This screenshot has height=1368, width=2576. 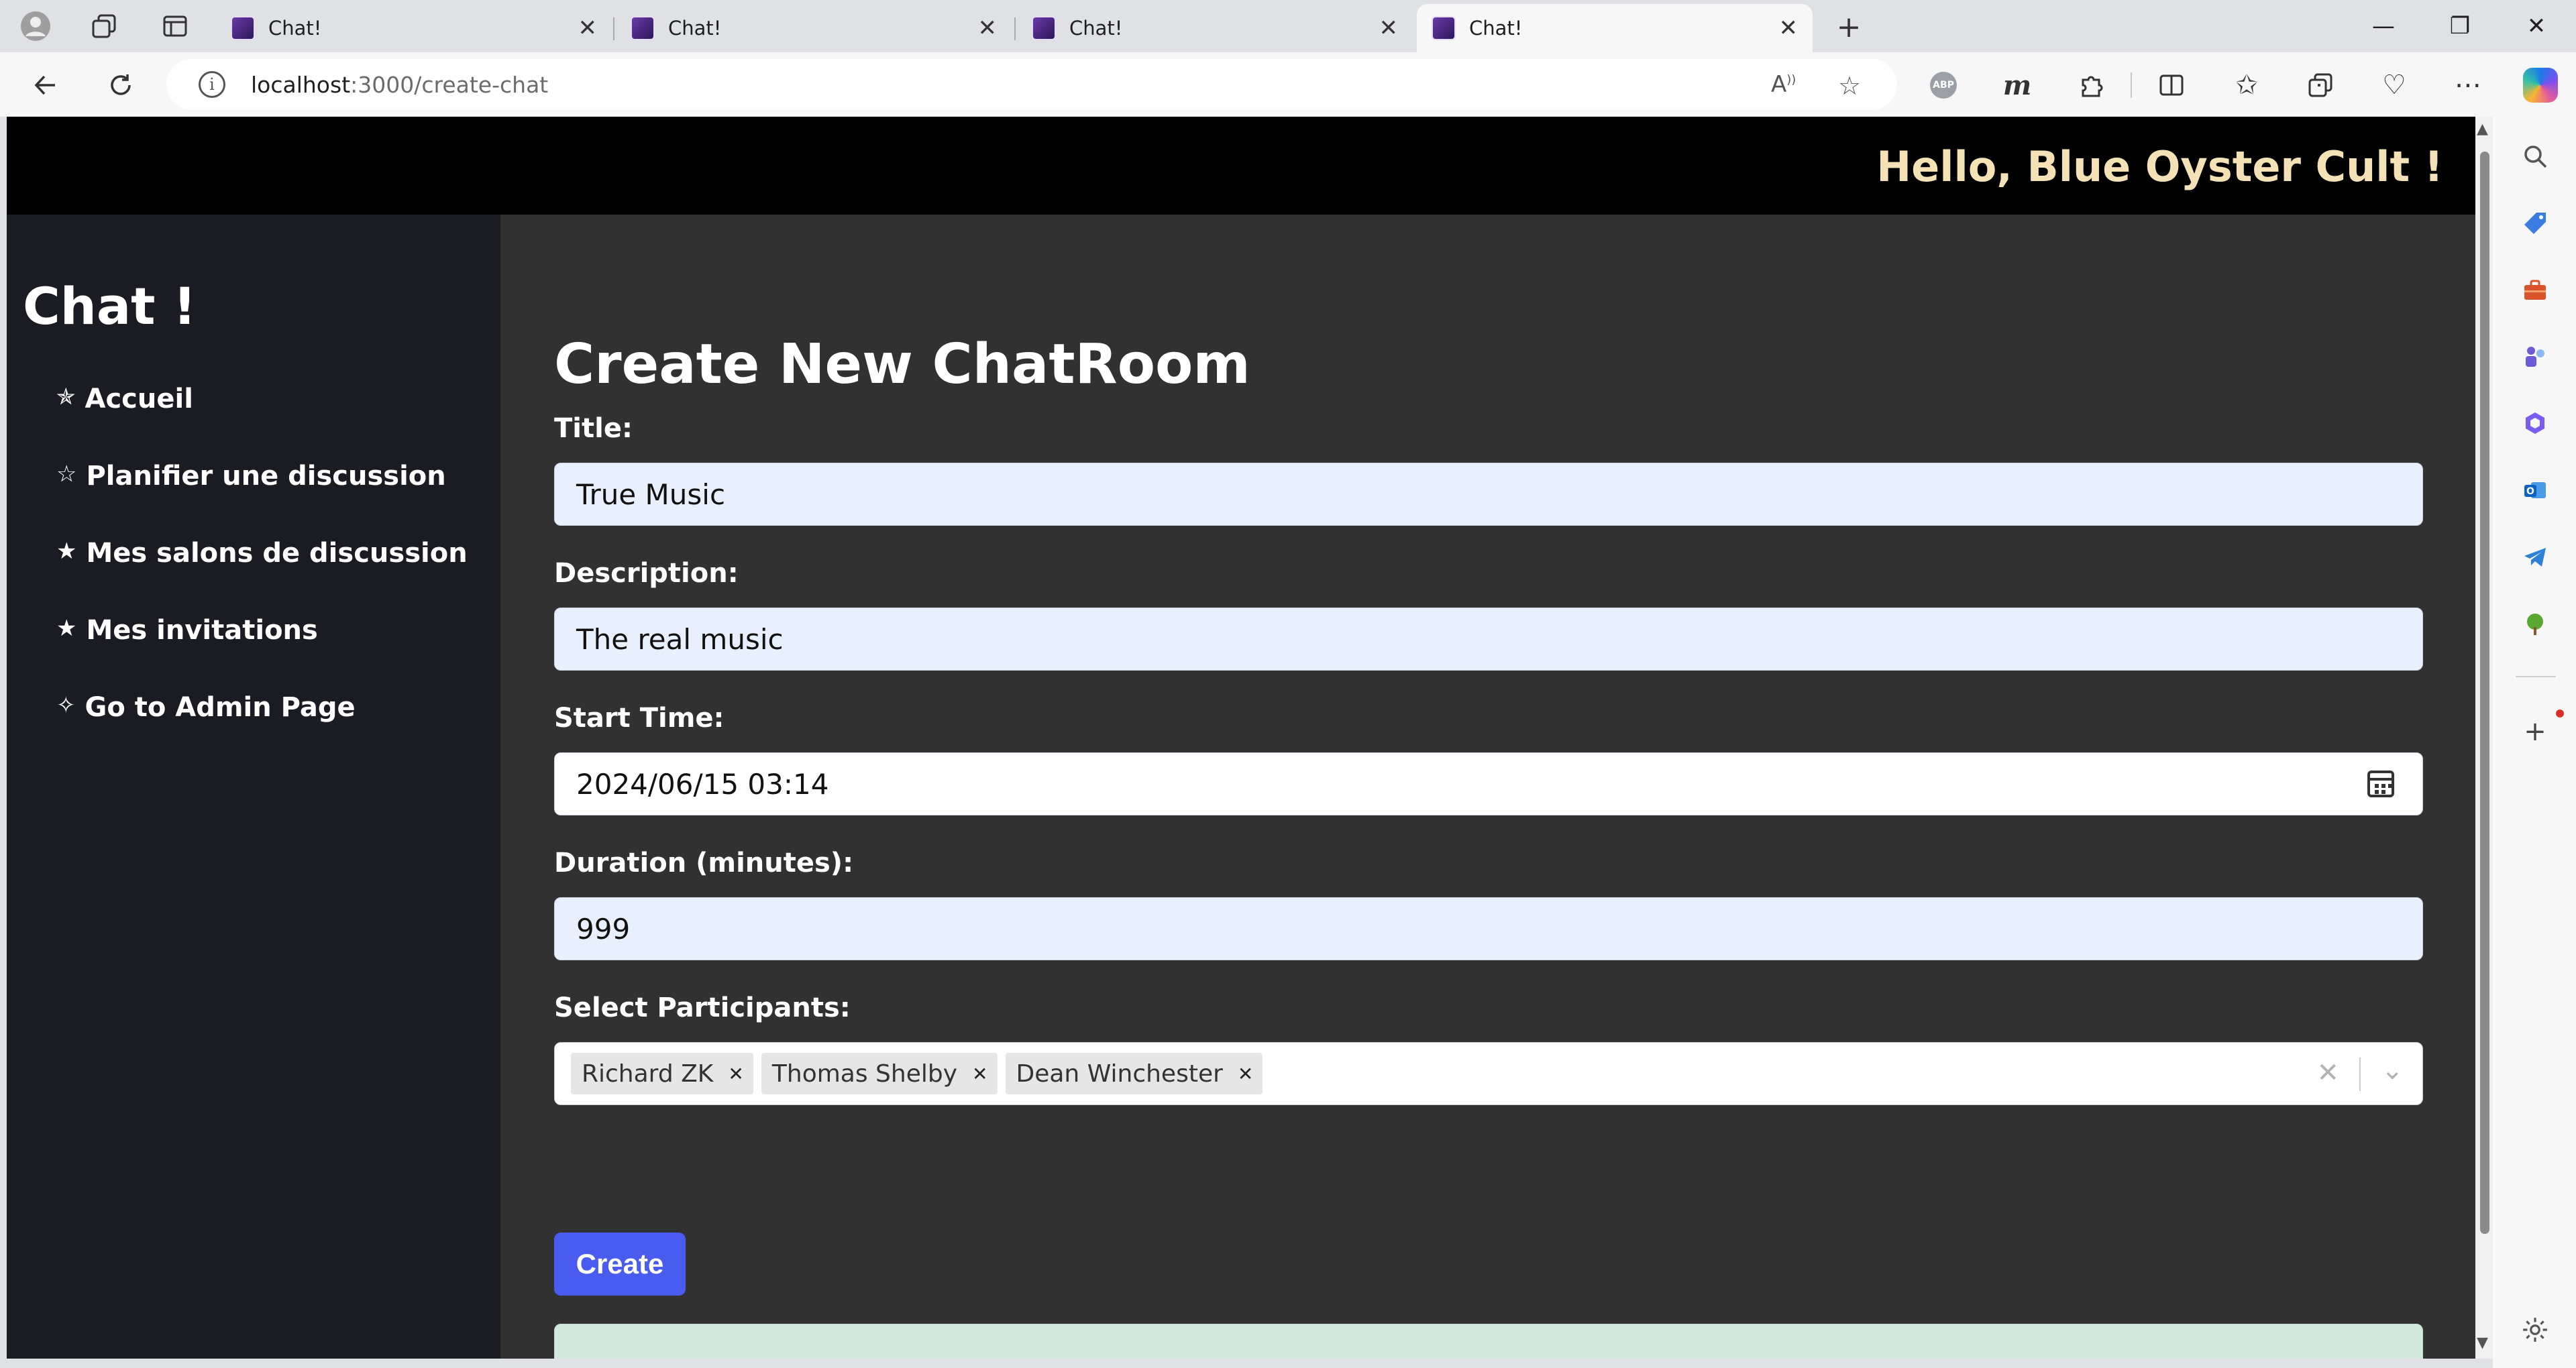 I want to click on nav-label: Planifier une discussion, so click(x=266, y=476).